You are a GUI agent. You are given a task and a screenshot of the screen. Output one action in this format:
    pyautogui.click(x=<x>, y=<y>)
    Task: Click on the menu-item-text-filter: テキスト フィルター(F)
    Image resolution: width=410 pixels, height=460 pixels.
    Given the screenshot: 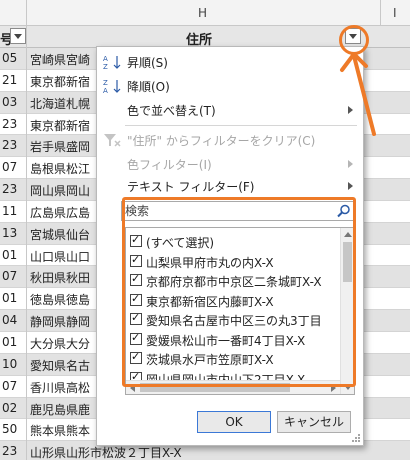 What is the action you would take?
    pyautogui.click(x=230, y=186)
    